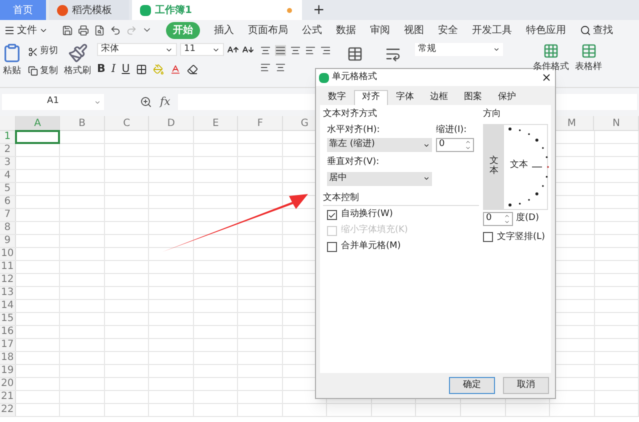 The height and width of the screenshot is (422, 639). Describe the element at coordinates (354, 77) in the screenshot. I see `dialog-title: 单元格格式` at that location.